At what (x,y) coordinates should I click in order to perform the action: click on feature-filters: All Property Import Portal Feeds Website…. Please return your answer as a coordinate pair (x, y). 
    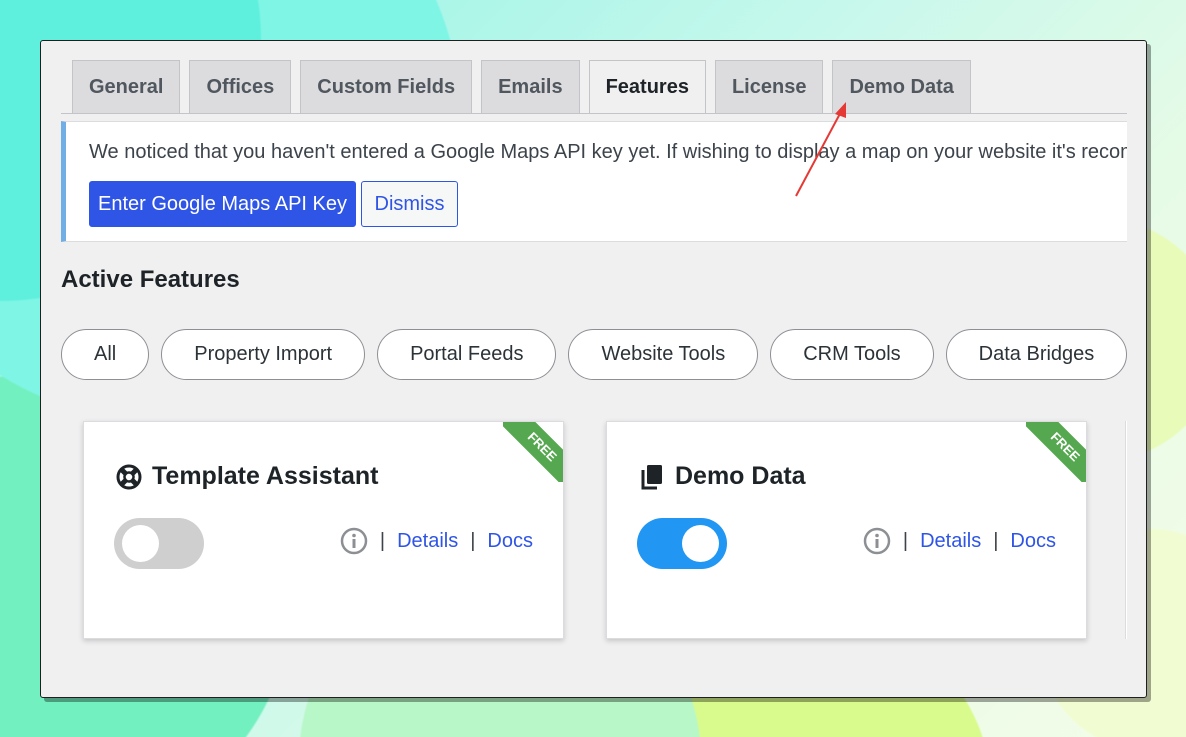
    Looking at the image, I should click on (594, 354).